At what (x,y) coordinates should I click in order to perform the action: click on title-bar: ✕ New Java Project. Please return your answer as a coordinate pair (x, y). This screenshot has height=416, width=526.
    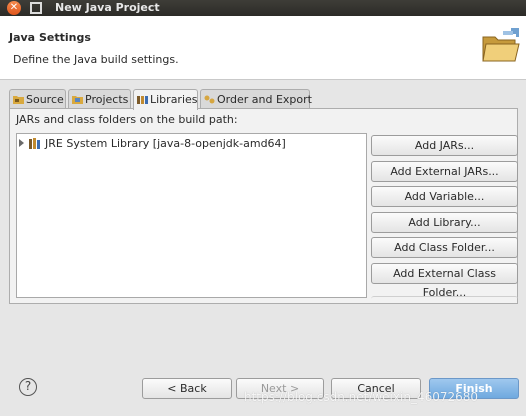
    Looking at the image, I should click on (263, 8).